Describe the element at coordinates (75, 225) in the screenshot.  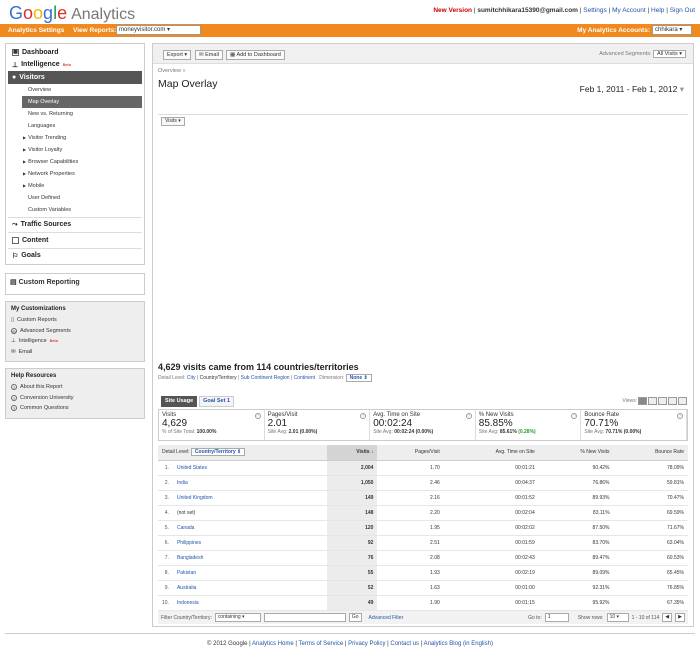
I see `nav-traffic-sources: ⤳ Traffic Sources` at that location.